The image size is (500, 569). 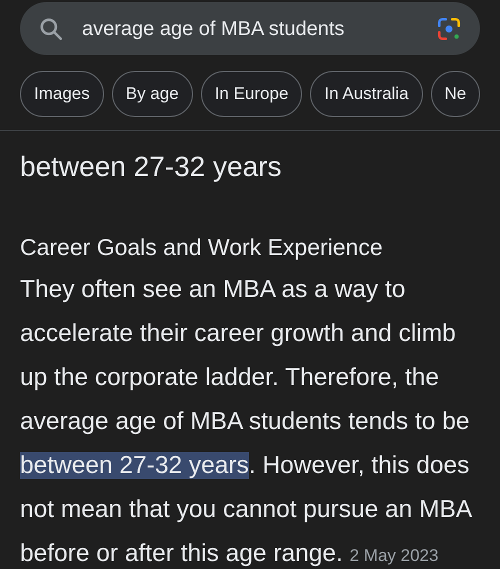 What do you see at coordinates (62, 94) in the screenshot?
I see `filter-chip: Images` at bounding box center [62, 94].